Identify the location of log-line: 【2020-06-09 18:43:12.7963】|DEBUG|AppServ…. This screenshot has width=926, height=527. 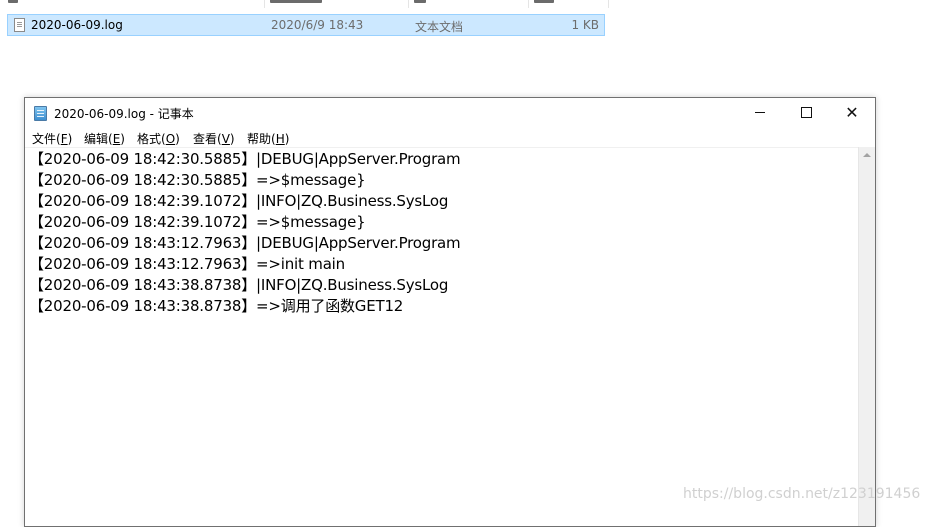
(245, 243).